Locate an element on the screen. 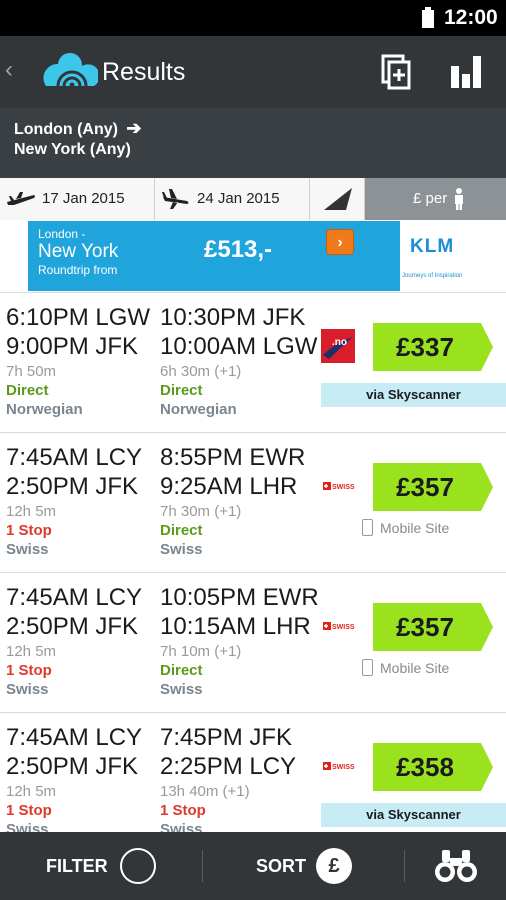 The image size is (506, 900). filter-button: FILTER is located at coordinates (77, 866).